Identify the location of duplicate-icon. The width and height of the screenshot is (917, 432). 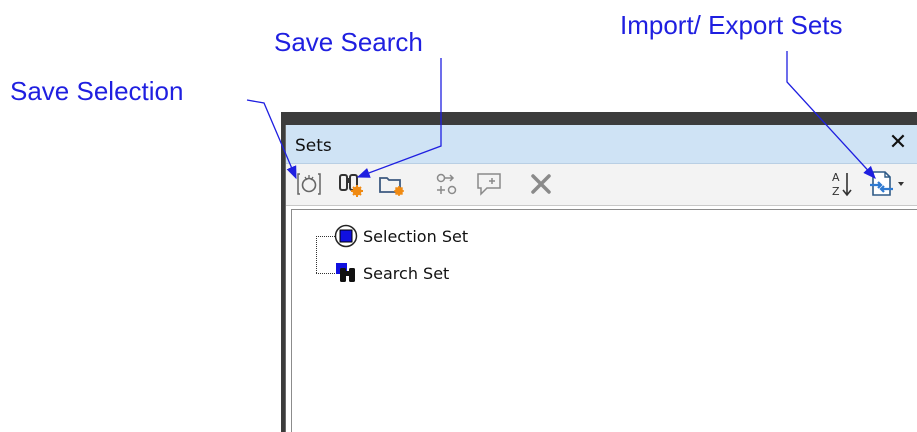
(446, 184).